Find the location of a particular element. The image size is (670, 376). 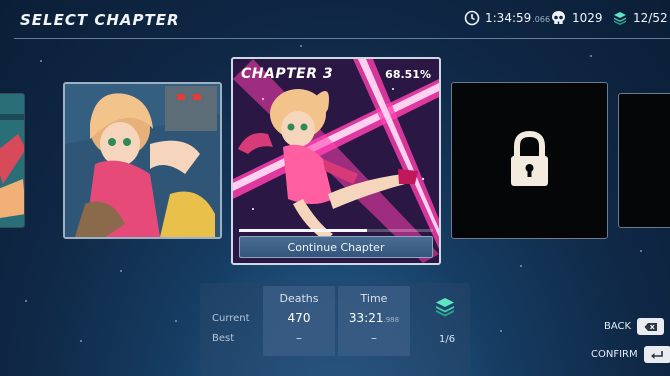

deaths-header: Deaths is located at coordinates (299, 298).